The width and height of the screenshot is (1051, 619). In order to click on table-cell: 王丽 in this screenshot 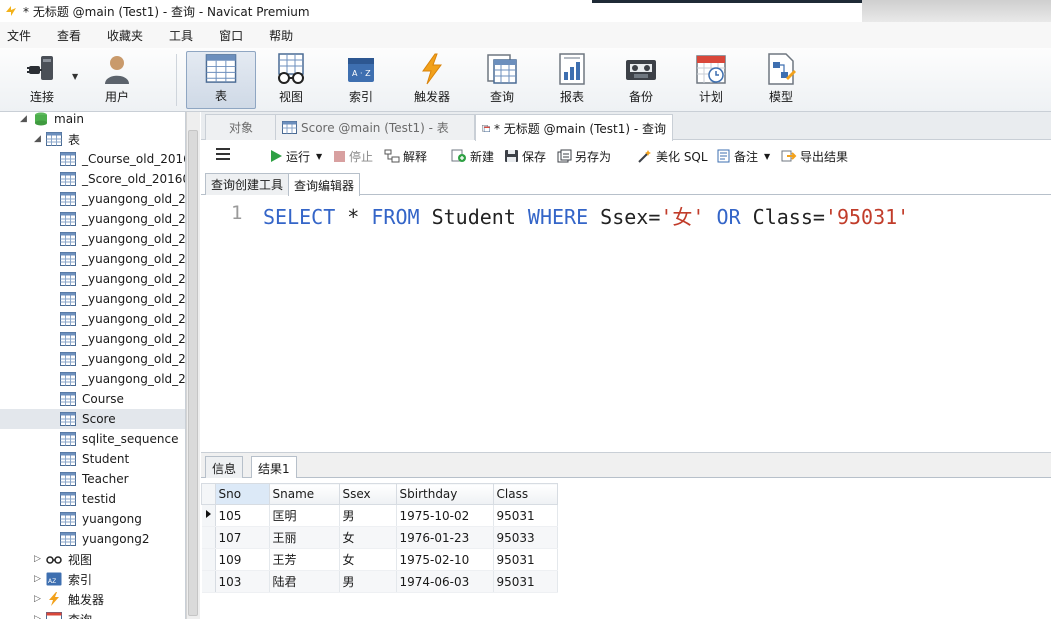, I will do `click(304, 537)`.